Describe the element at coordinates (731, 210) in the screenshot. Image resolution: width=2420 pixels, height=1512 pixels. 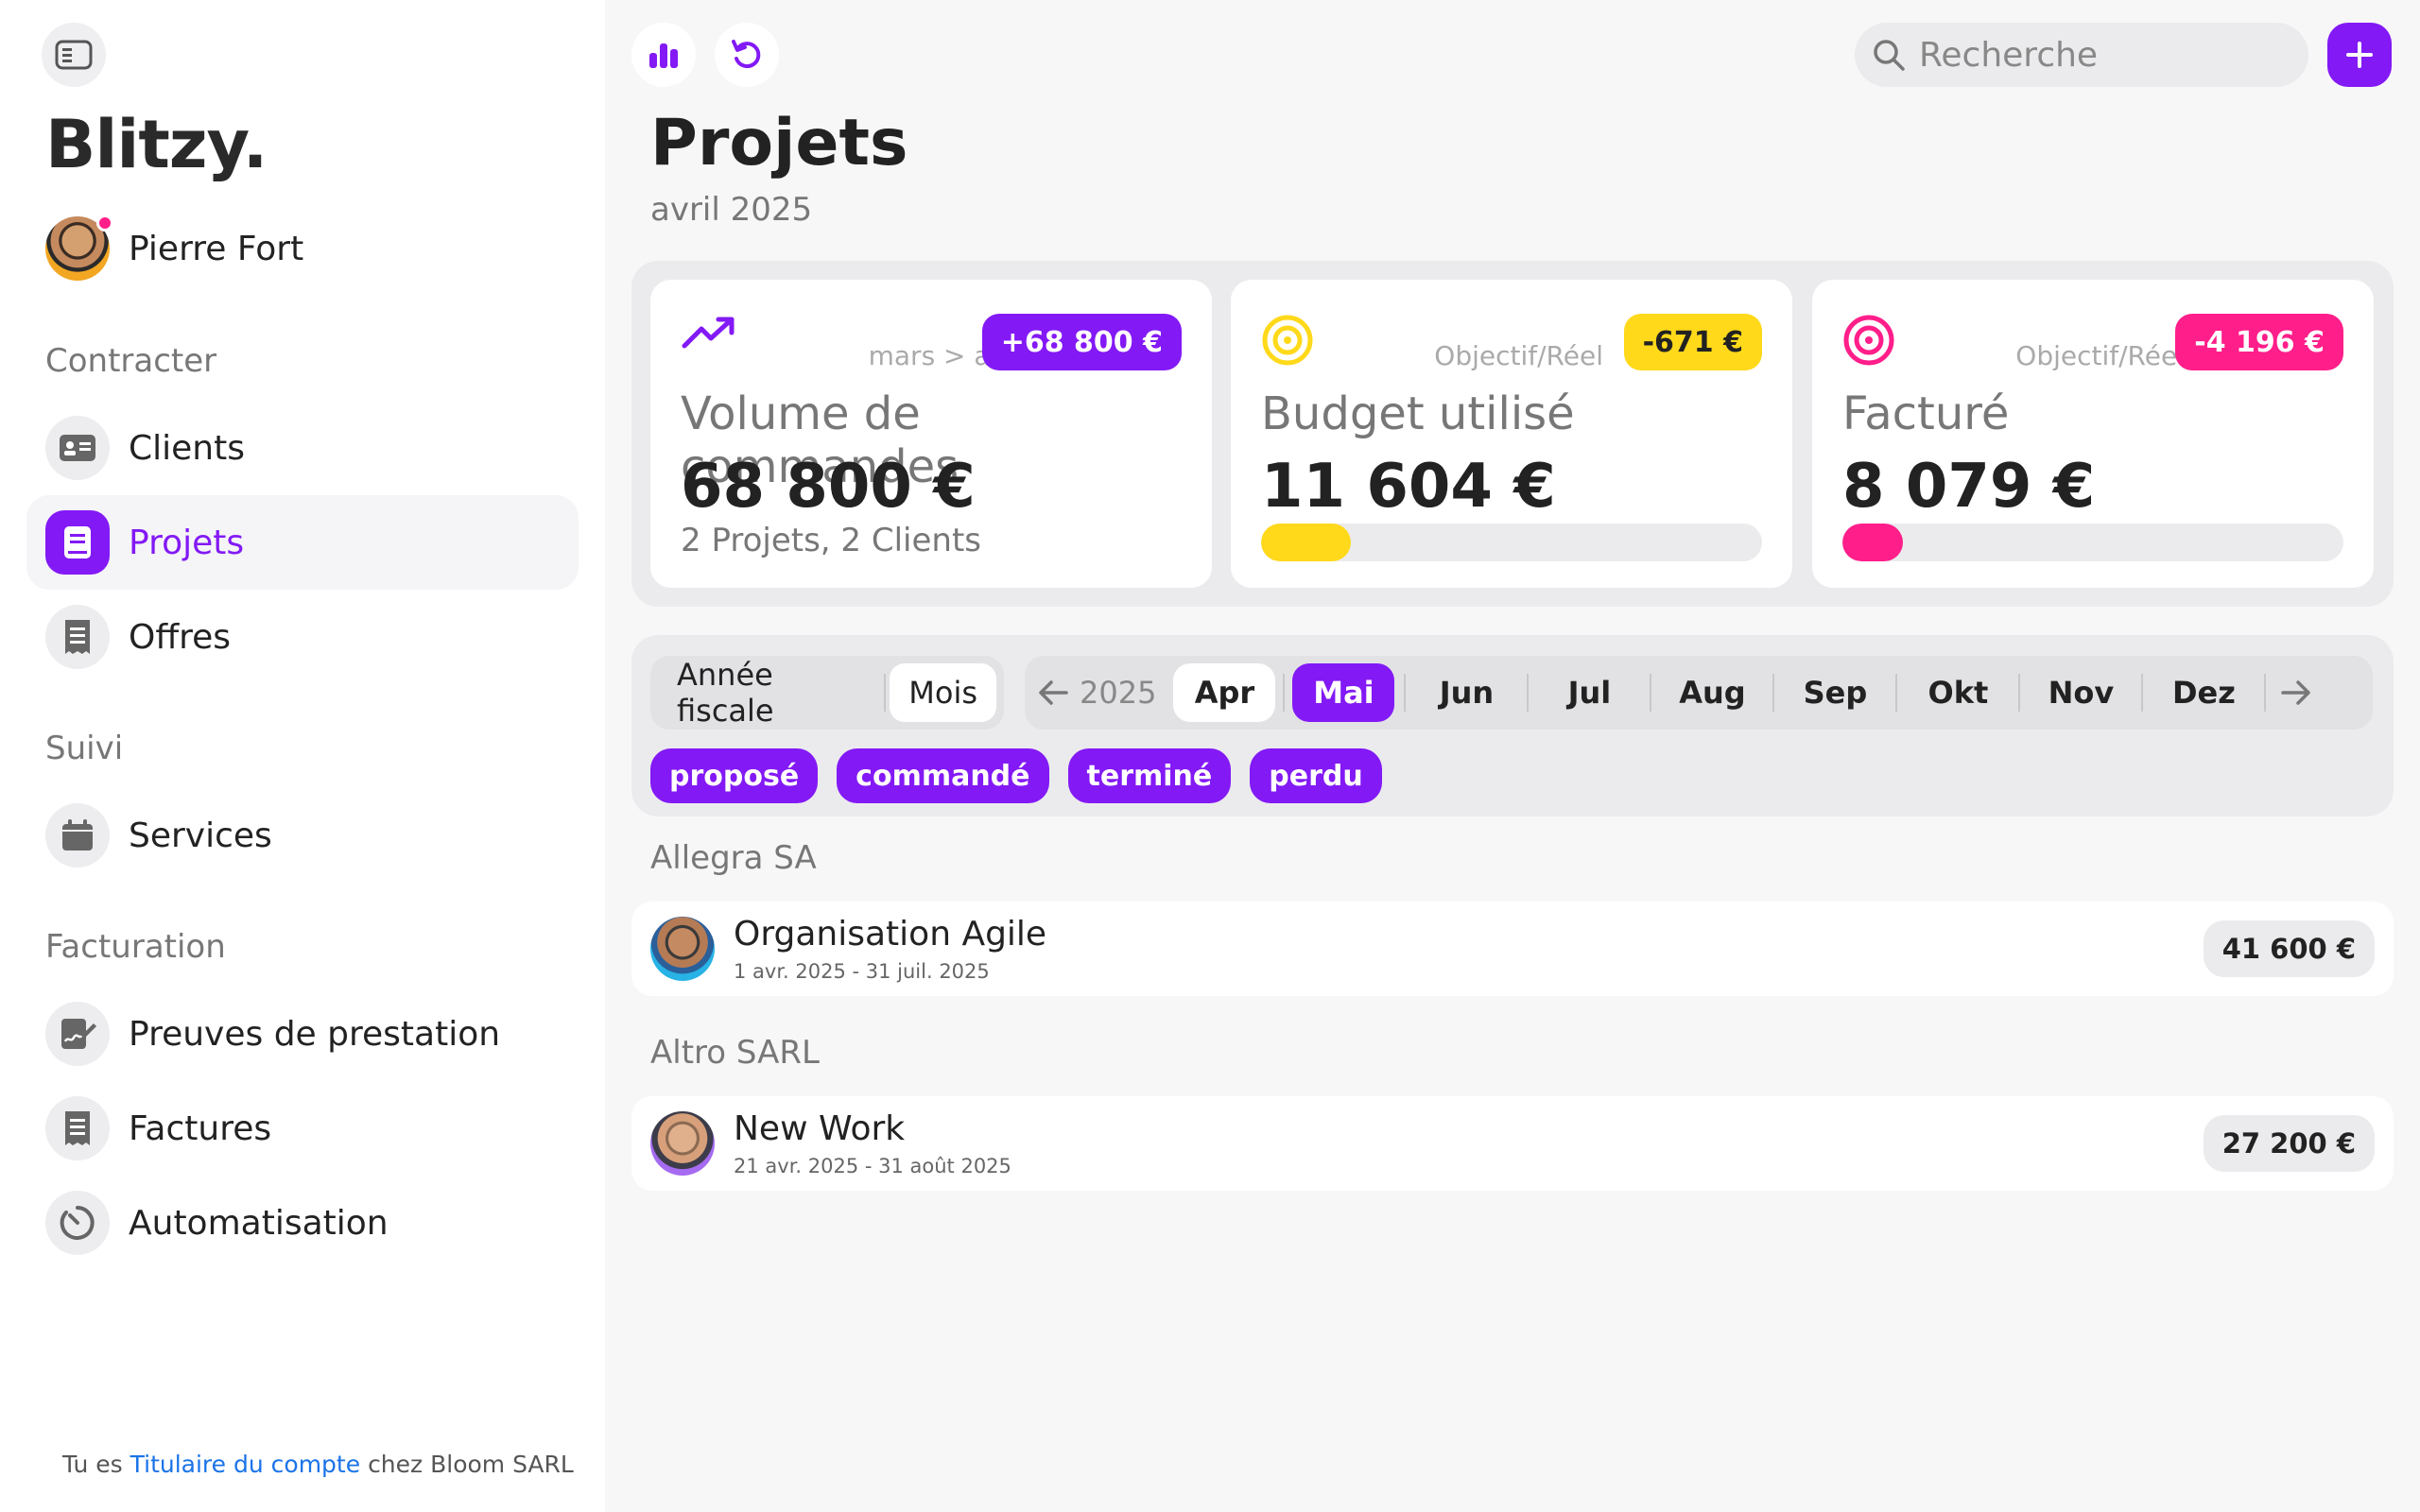
I see `page-subtitle: avril 2025` at that location.